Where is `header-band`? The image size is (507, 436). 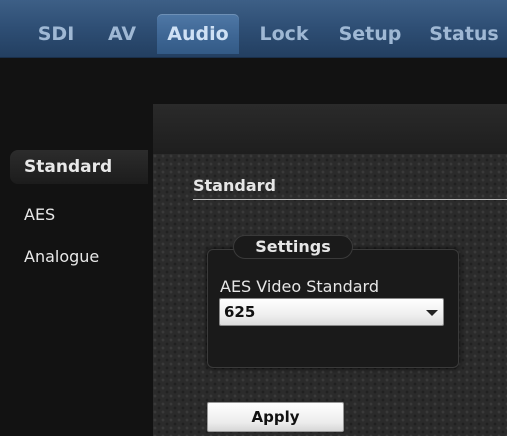 header-band is located at coordinates (253, 81).